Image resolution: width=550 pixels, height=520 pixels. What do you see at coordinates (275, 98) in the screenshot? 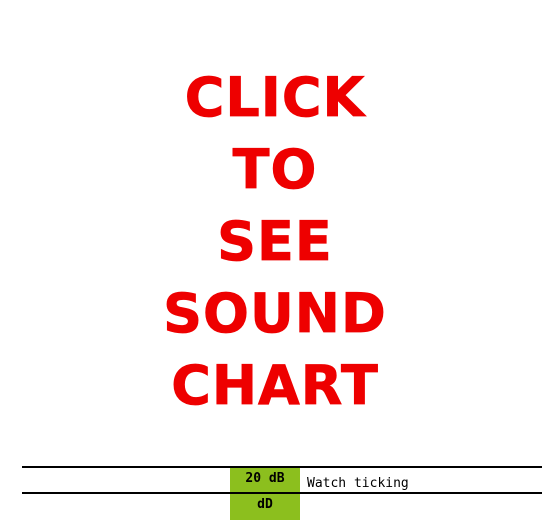
I see `cta-line-1: CLICK` at bounding box center [275, 98].